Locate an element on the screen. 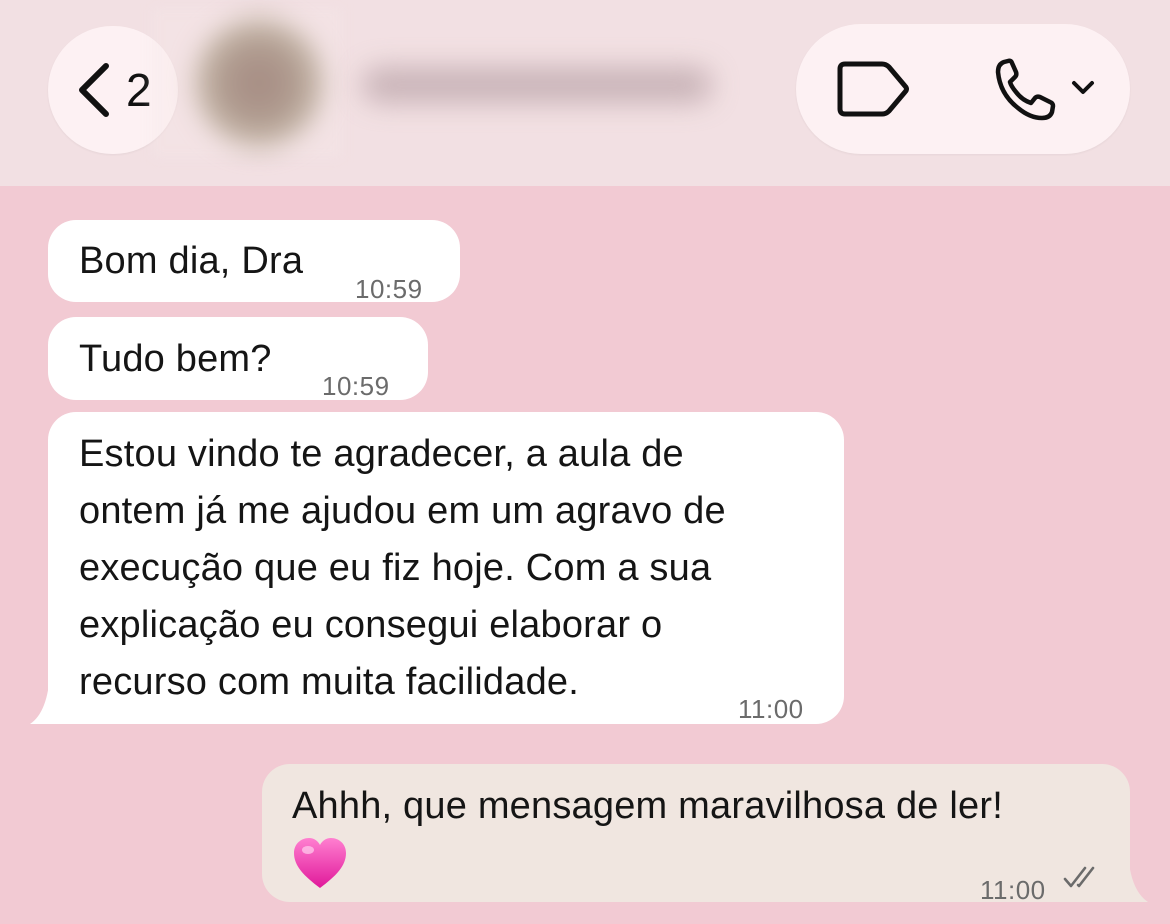  label-tag-icon is located at coordinates (871, 89).